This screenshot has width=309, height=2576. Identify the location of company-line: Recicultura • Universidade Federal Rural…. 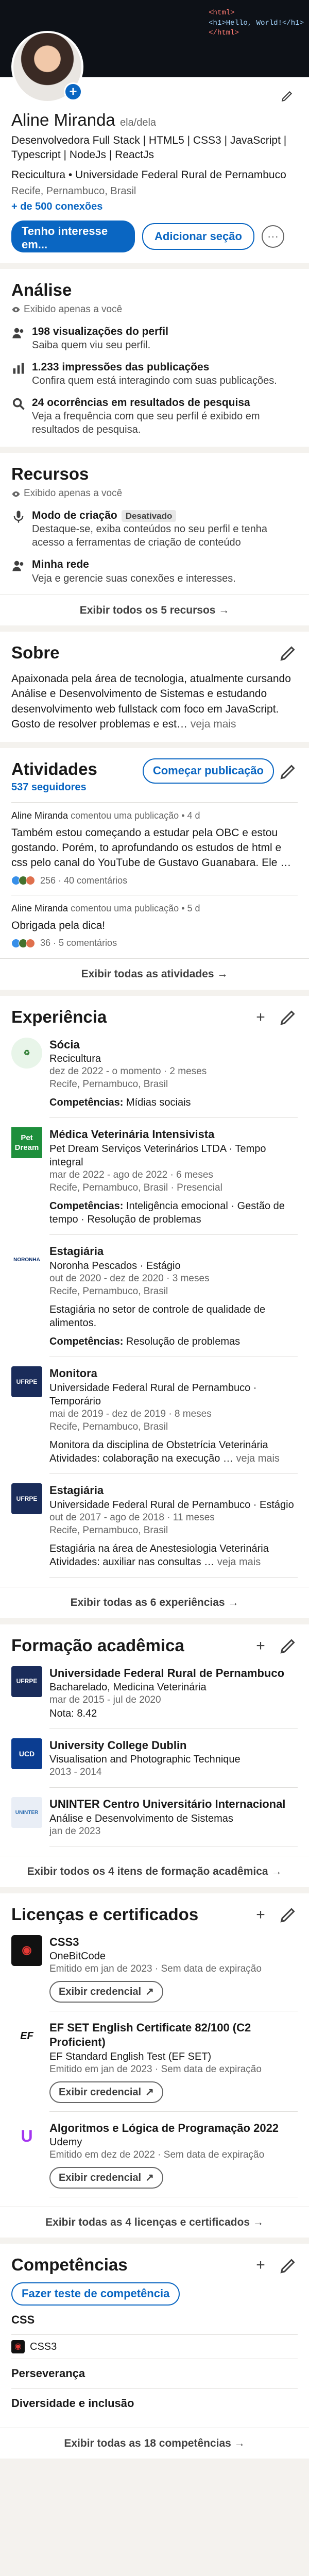
(154, 175).